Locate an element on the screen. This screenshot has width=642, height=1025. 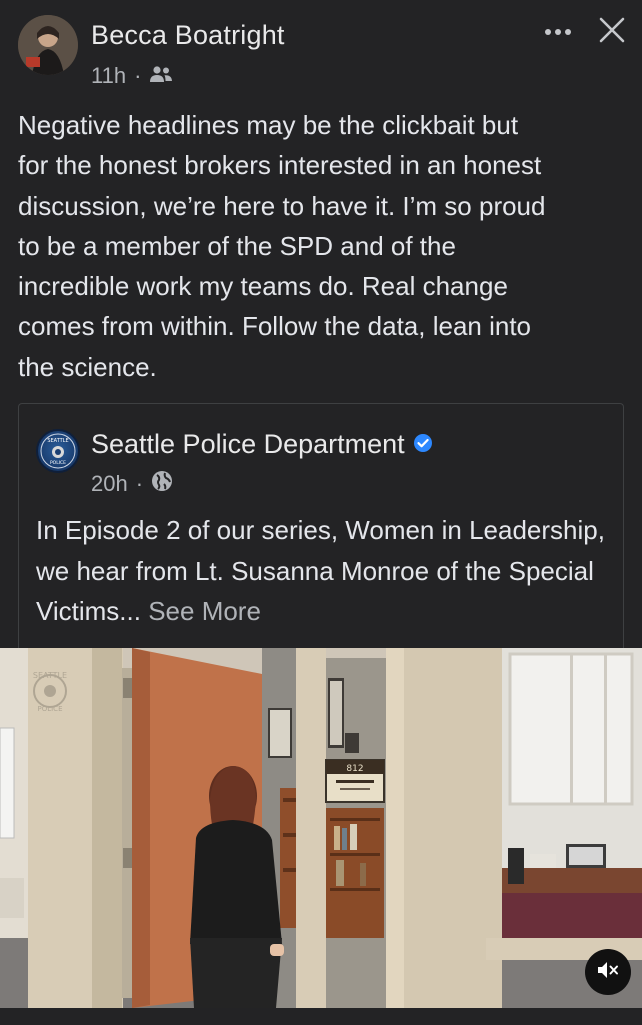
author-name: Becca Boatright is located at coordinates (188, 35).